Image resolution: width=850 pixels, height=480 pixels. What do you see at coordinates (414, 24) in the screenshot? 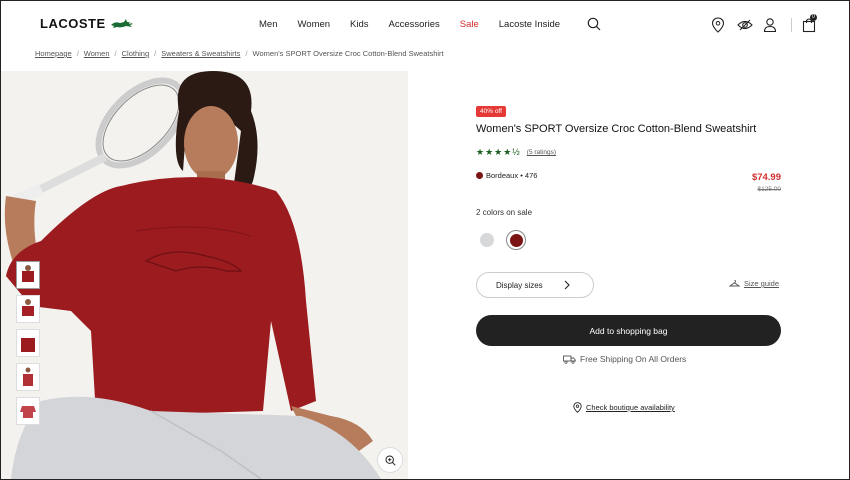
I see `nav-accessories: Accessories` at bounding box center [414, 24].